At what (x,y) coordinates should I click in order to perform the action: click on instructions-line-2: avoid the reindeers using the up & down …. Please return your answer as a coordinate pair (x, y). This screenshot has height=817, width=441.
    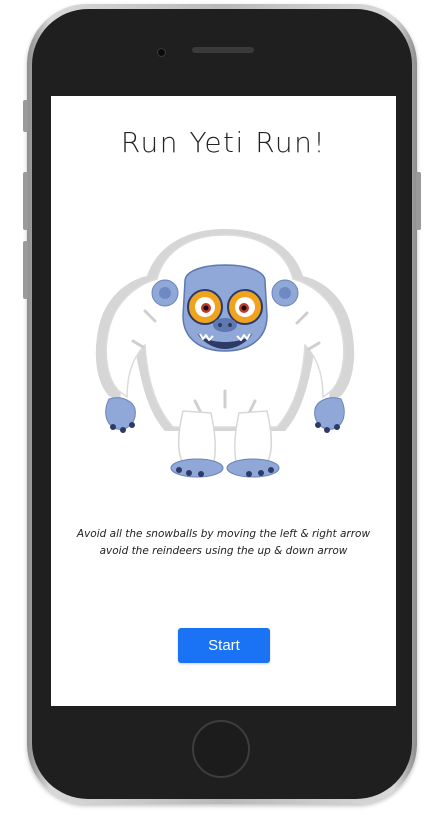
    Looking at the image, I should click on (223, 551).